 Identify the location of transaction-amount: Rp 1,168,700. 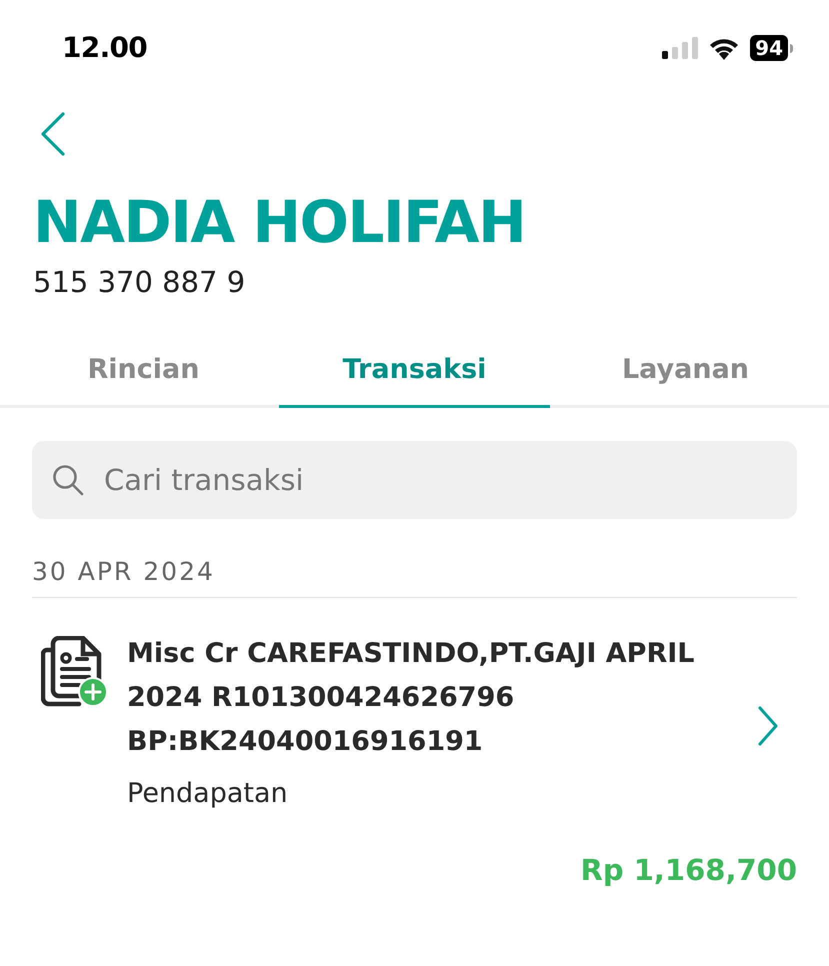
(688, 870).